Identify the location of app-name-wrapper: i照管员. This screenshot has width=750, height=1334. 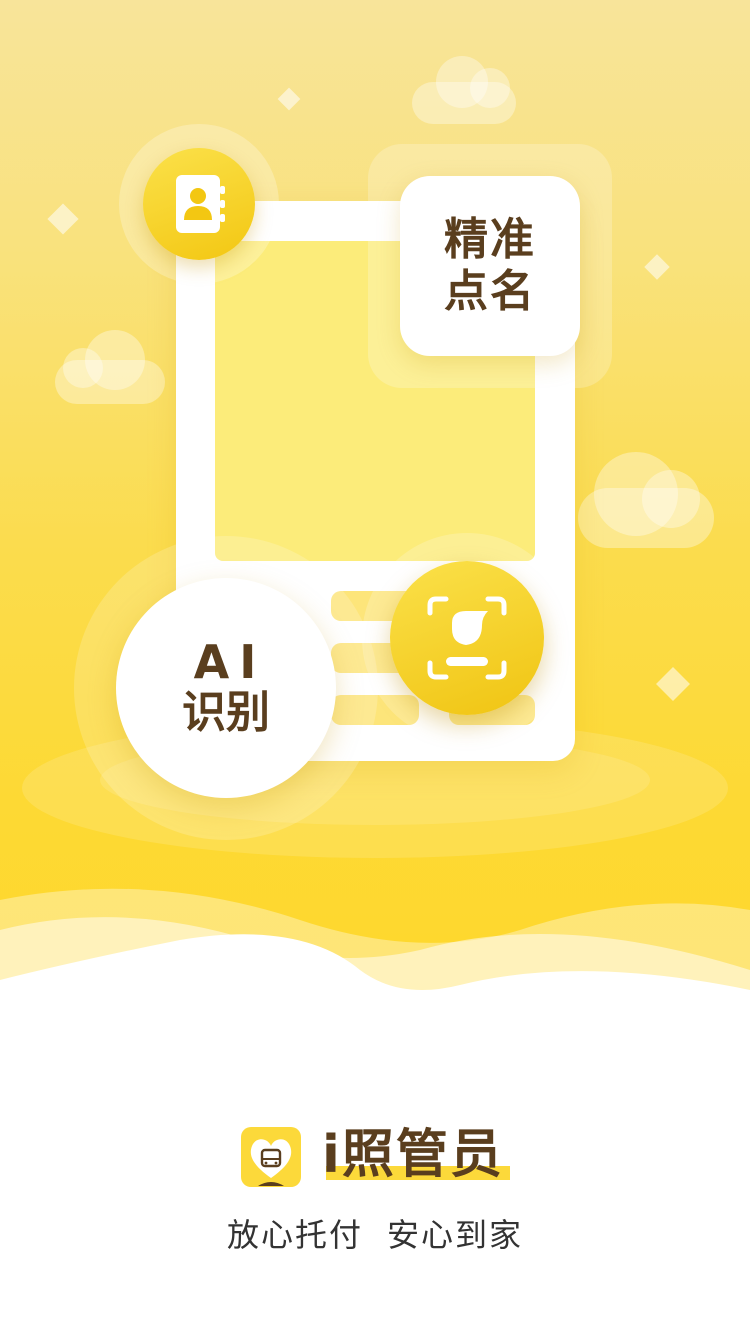
(416, 1155).